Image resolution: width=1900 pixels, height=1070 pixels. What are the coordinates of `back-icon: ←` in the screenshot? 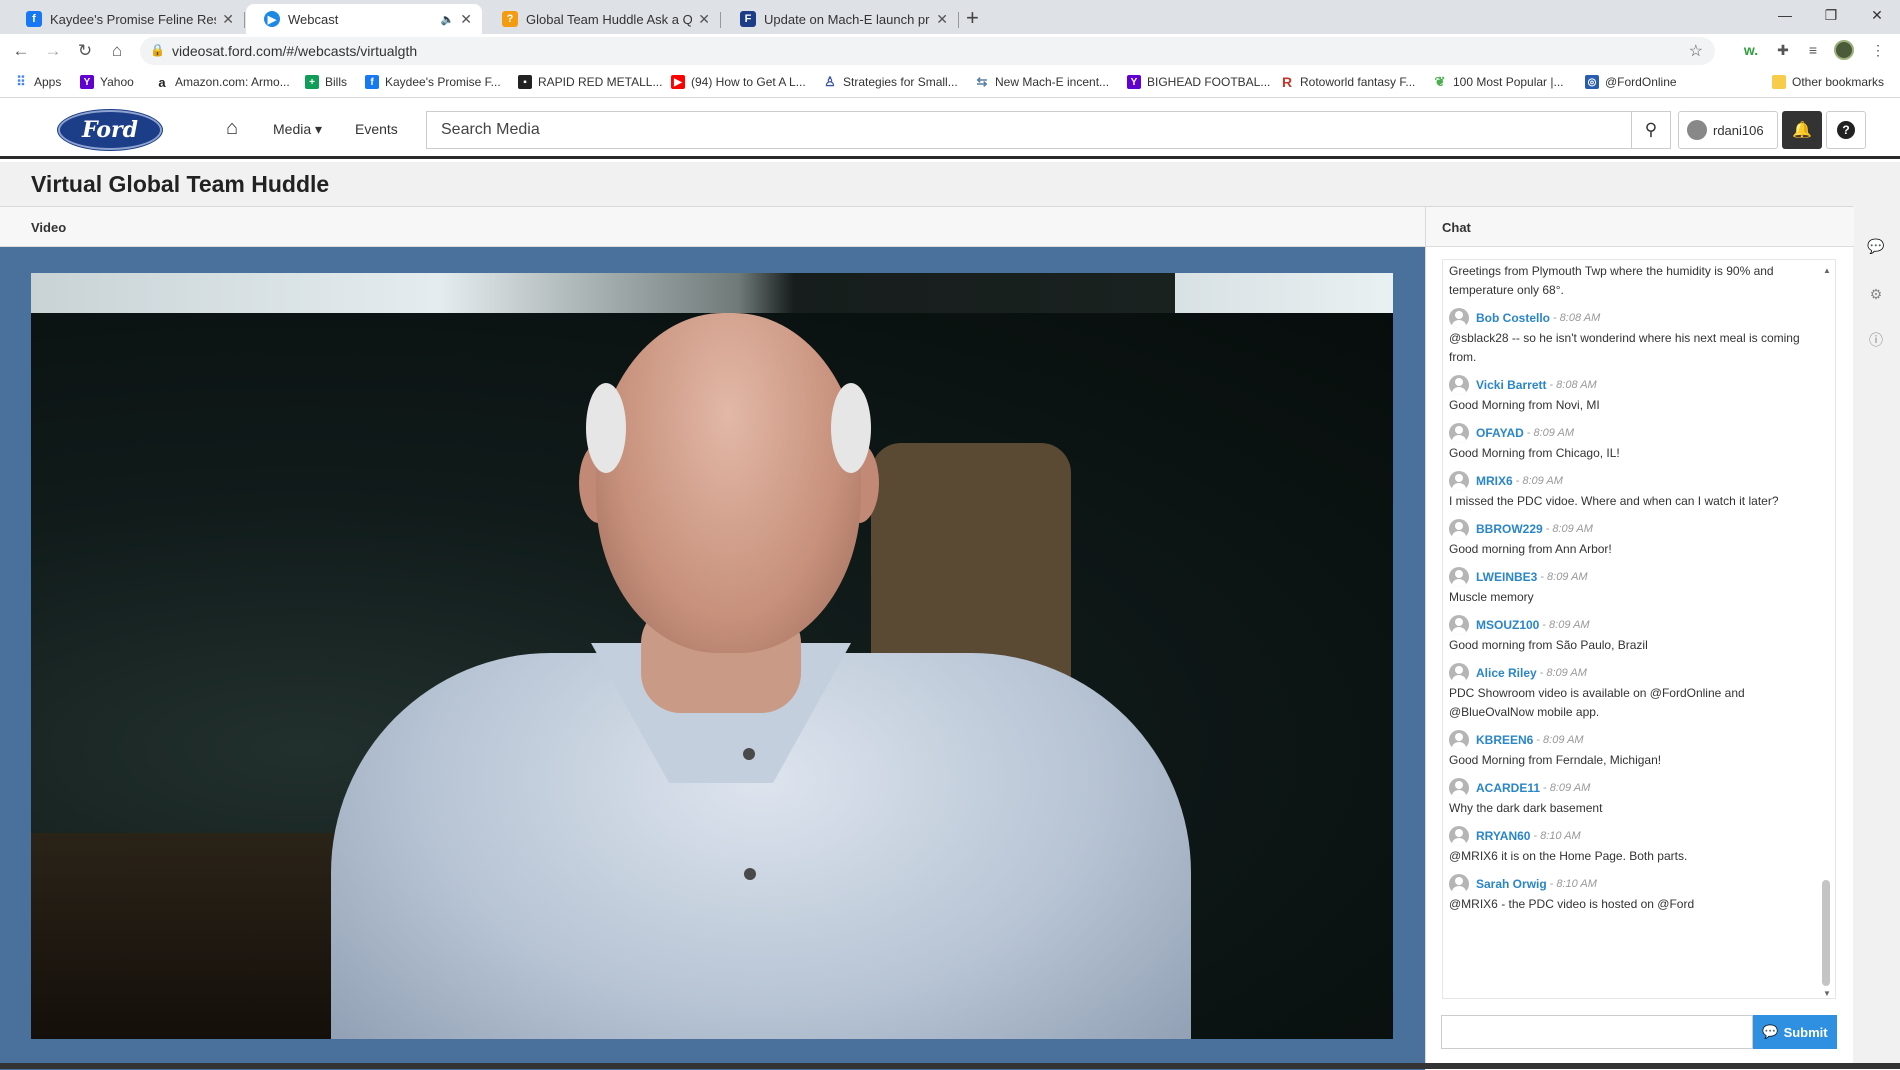 It's located at (21, 51).